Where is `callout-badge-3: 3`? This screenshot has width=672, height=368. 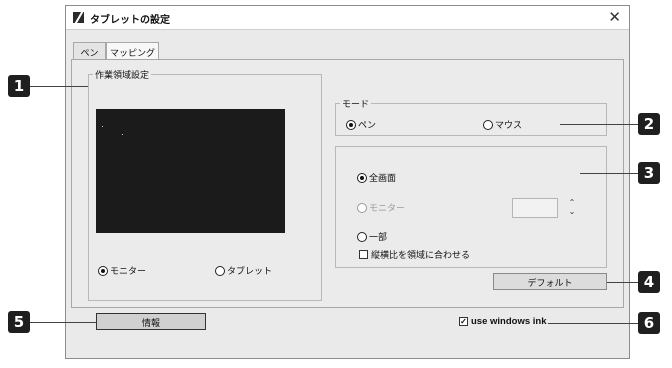
callout-badge-3: 3 is located at coordinates (649, 173).